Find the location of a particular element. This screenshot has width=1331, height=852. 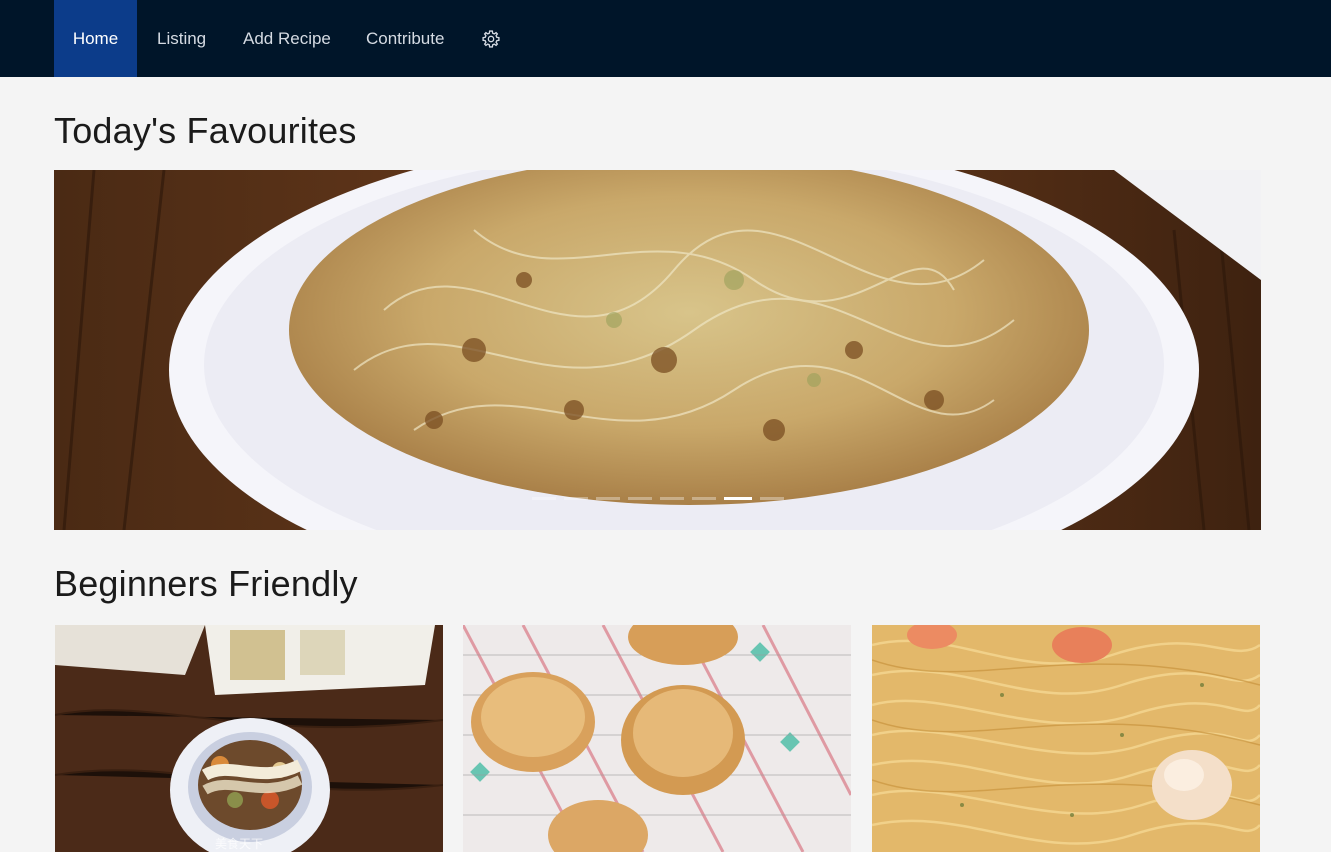

nav-add-recipe: Add Recipe is located at coordinates (287, 38).